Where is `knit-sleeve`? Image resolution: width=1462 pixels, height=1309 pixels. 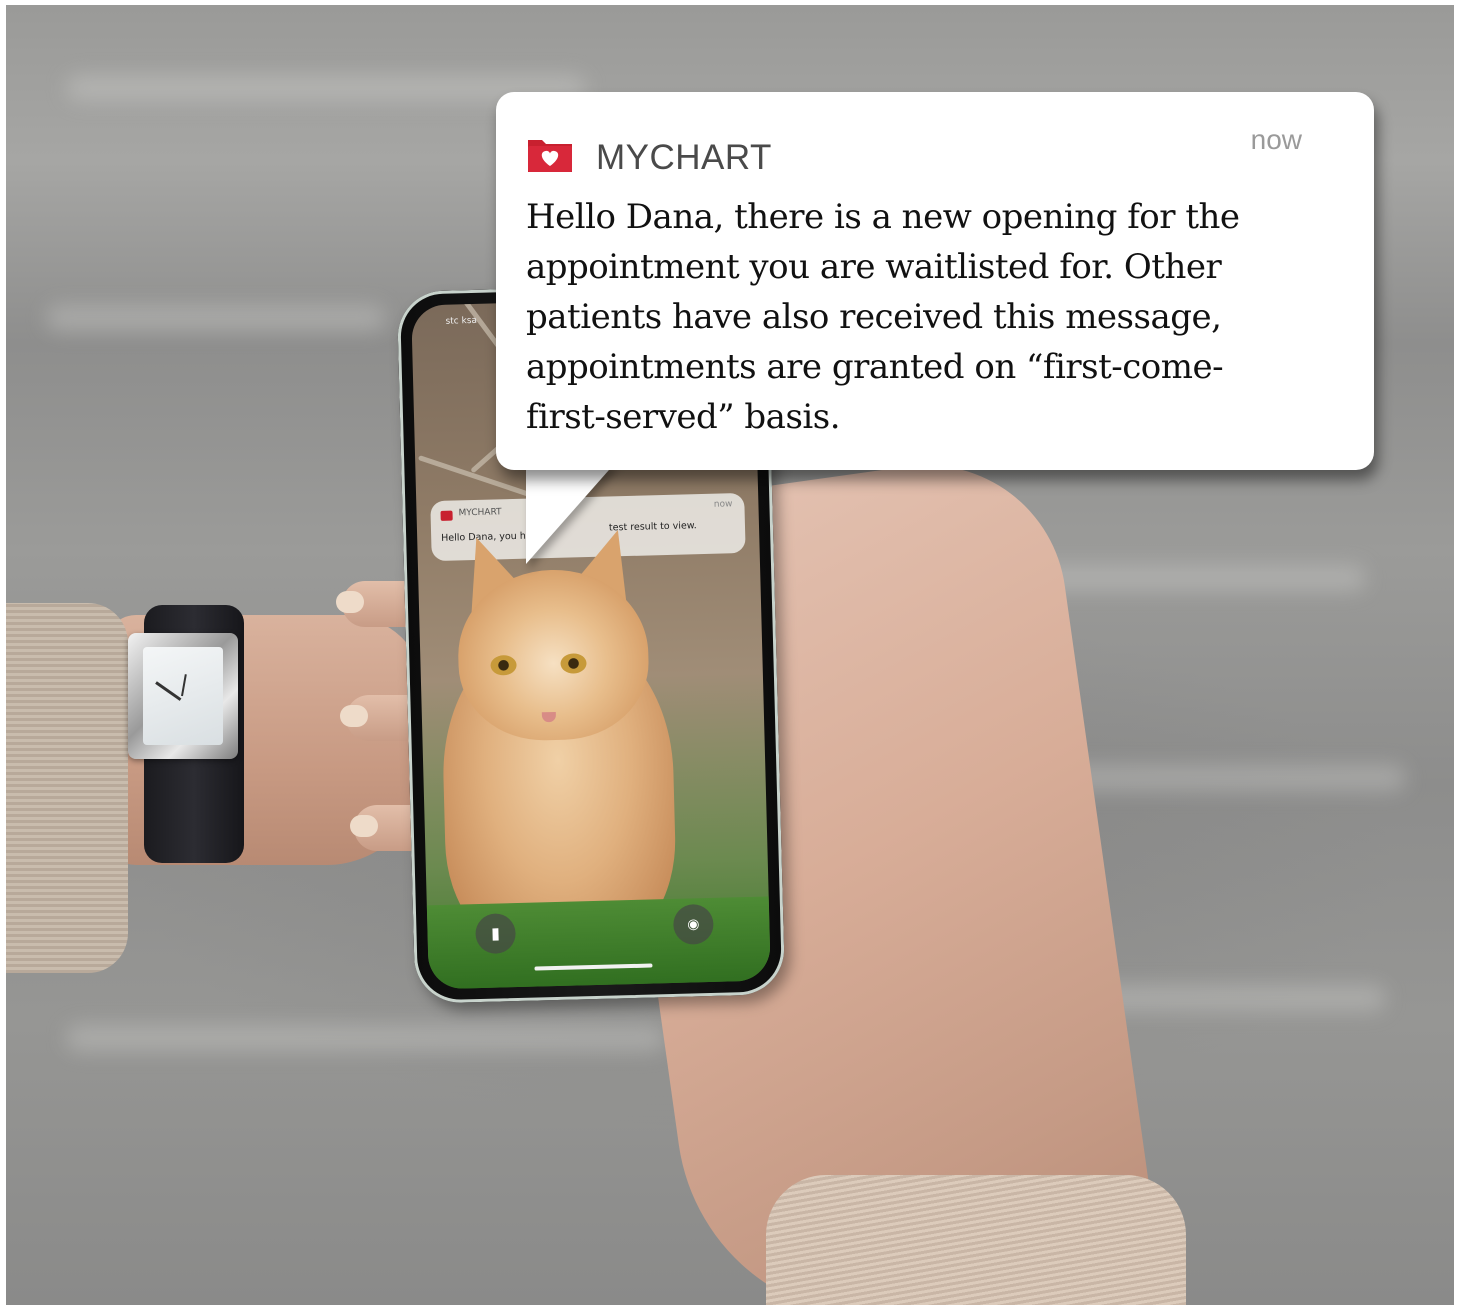
knit-sleeve is located at coordinates (67, 788).